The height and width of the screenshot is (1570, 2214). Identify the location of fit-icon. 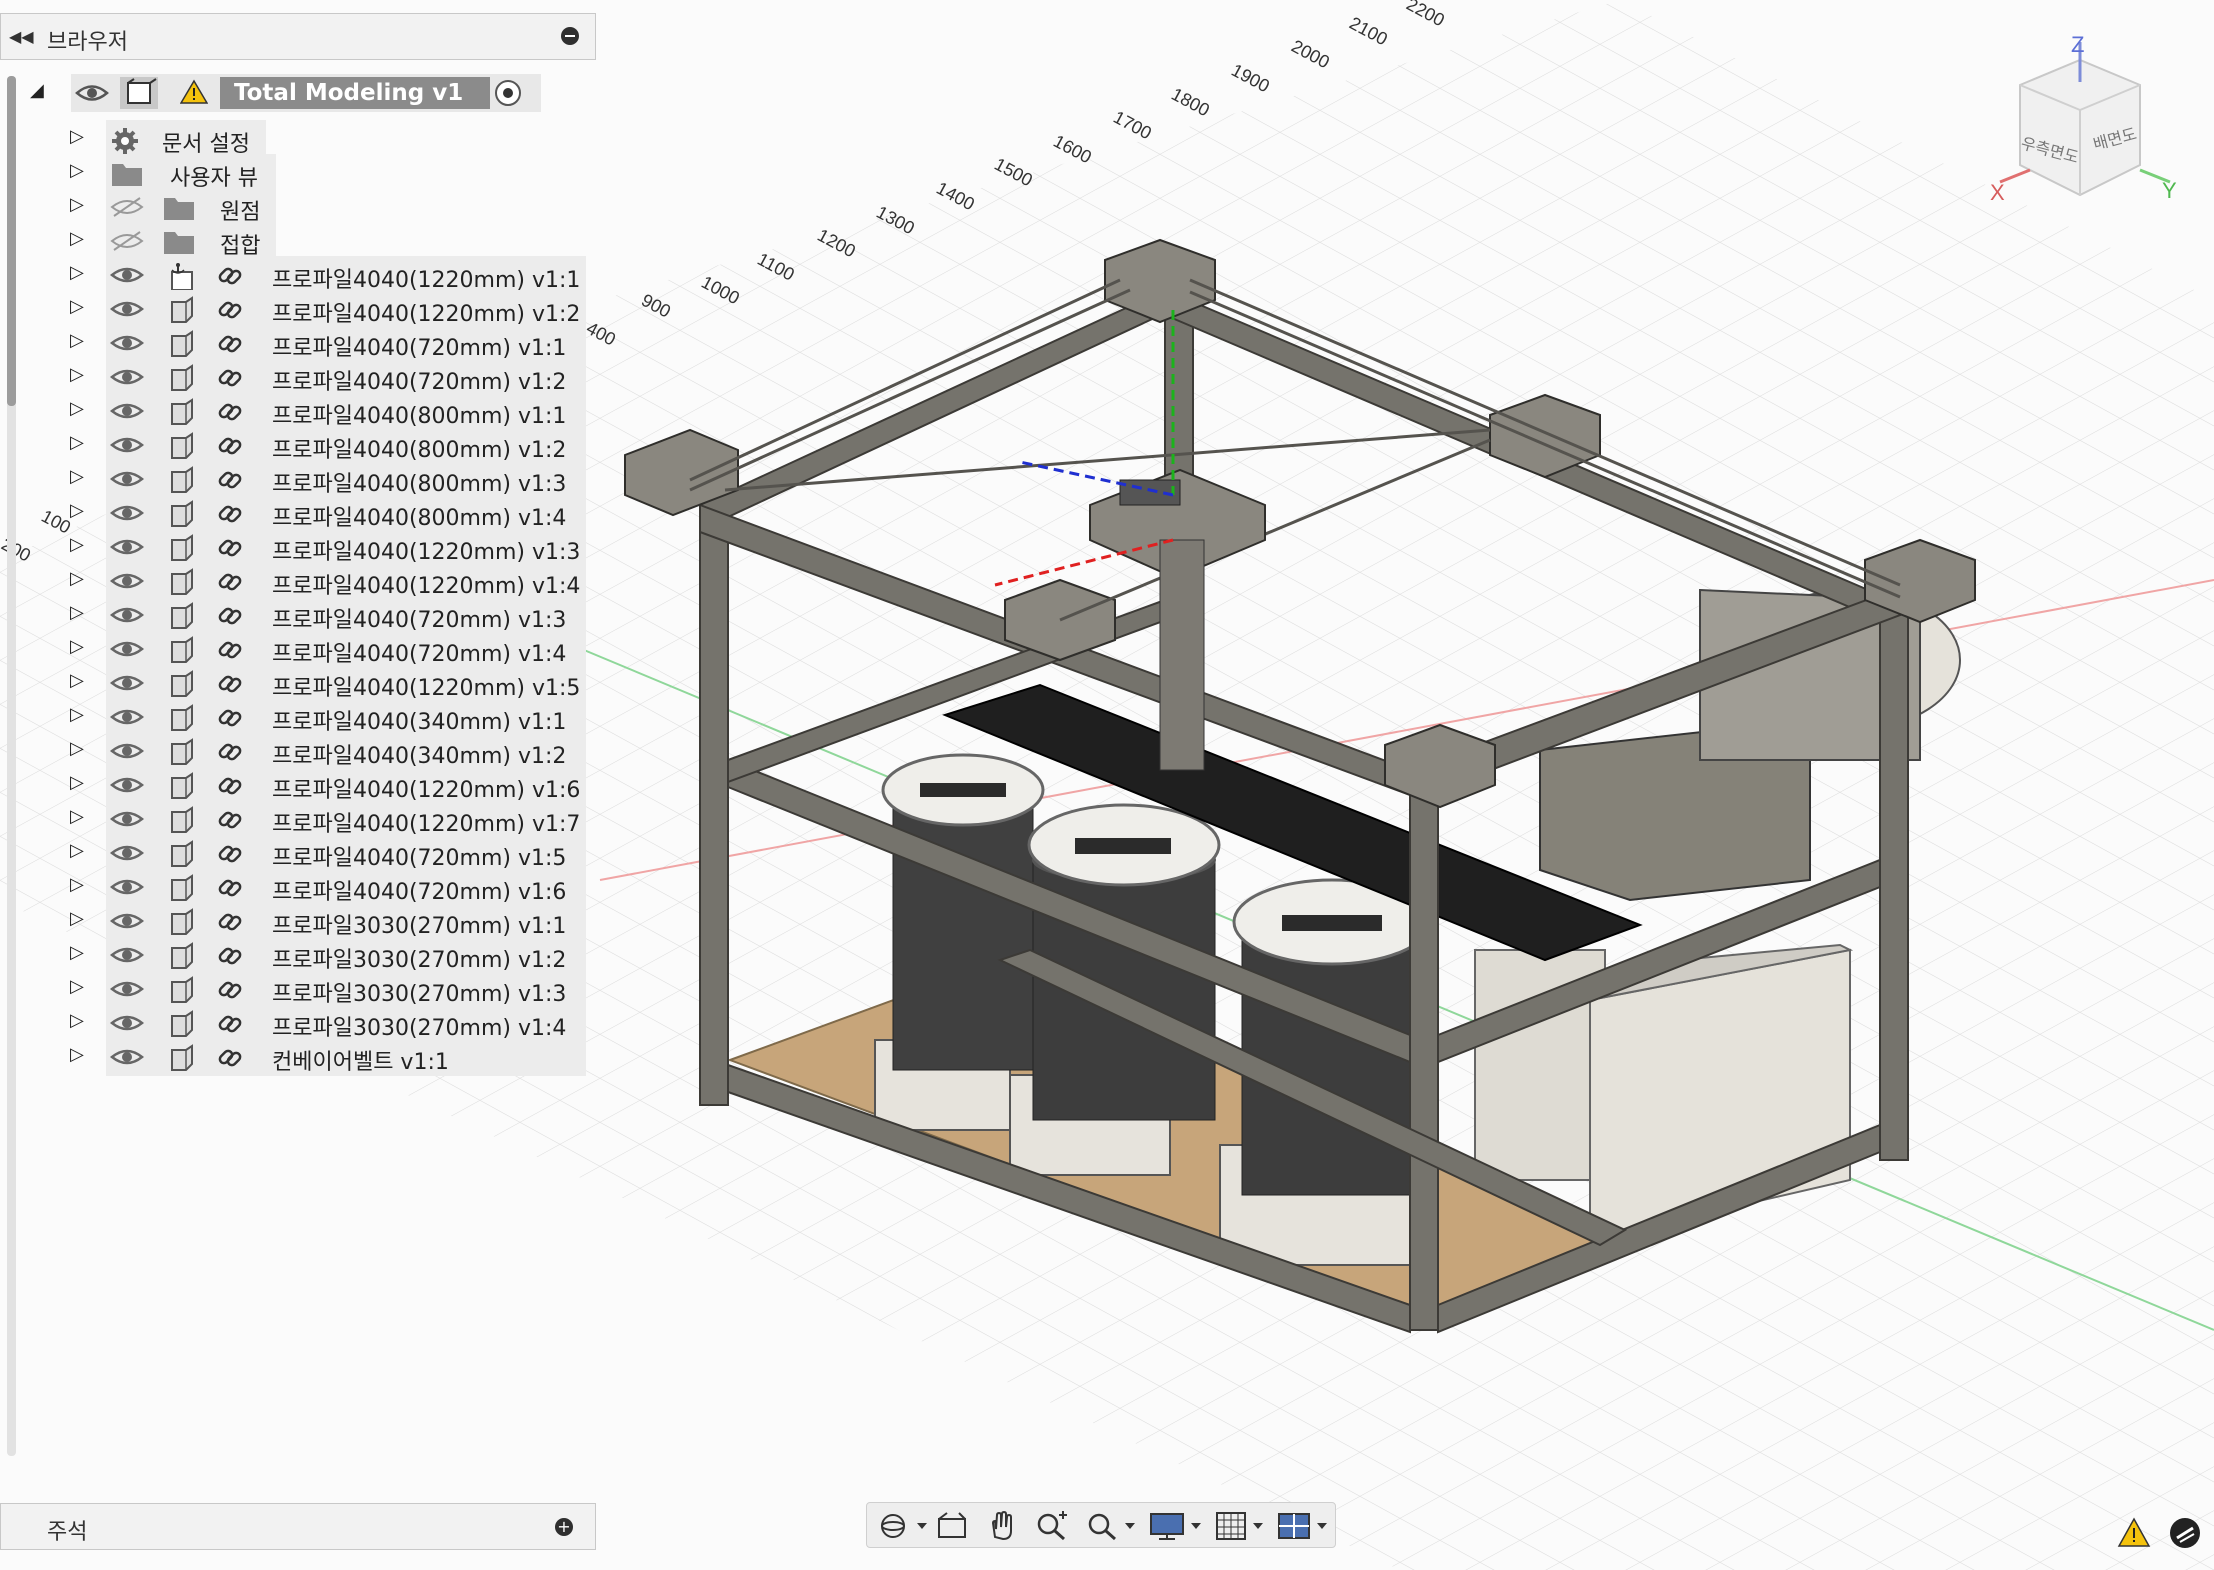
(1111, 1526).